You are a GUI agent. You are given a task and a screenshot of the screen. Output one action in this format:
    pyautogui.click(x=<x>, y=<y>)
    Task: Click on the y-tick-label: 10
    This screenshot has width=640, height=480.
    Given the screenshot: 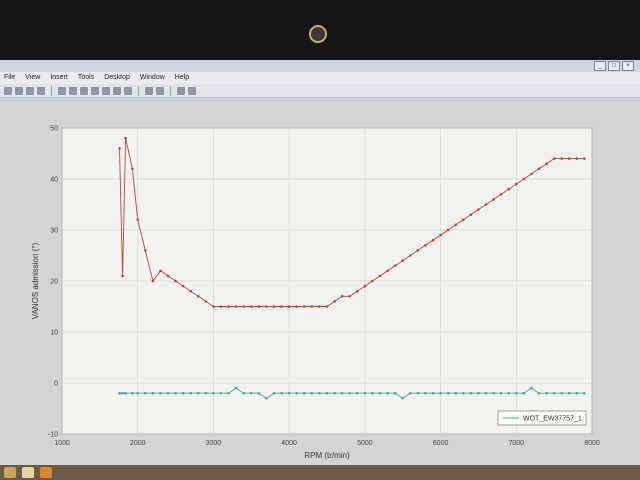 What is the action you would take?
    pyautogui.click(x=54, y=333)
    